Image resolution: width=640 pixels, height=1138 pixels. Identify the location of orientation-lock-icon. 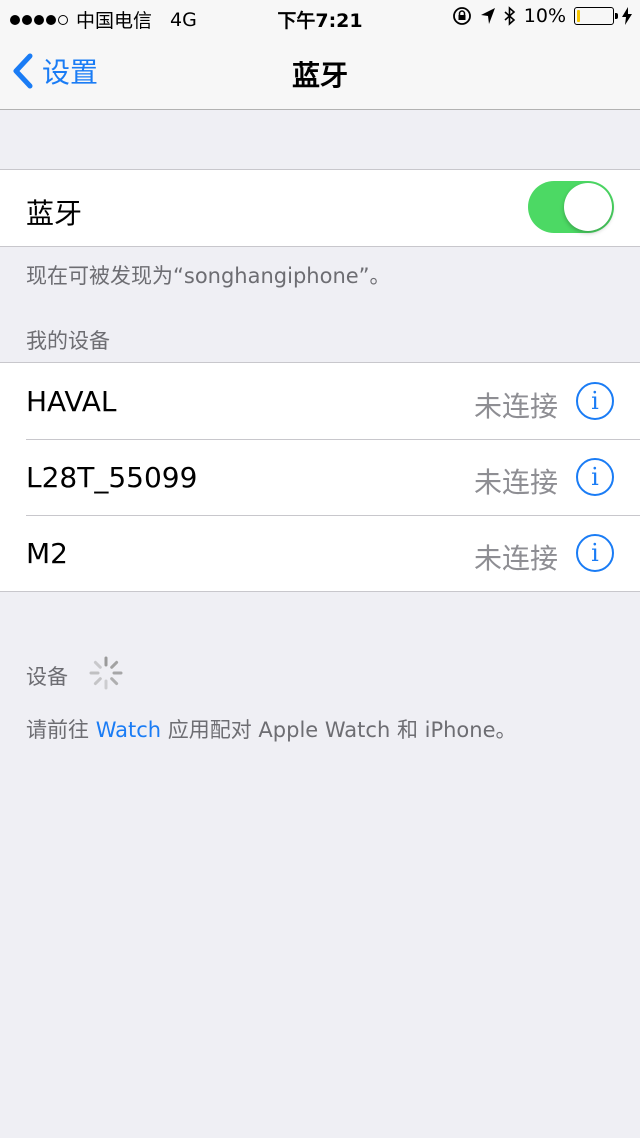
(461, 16).